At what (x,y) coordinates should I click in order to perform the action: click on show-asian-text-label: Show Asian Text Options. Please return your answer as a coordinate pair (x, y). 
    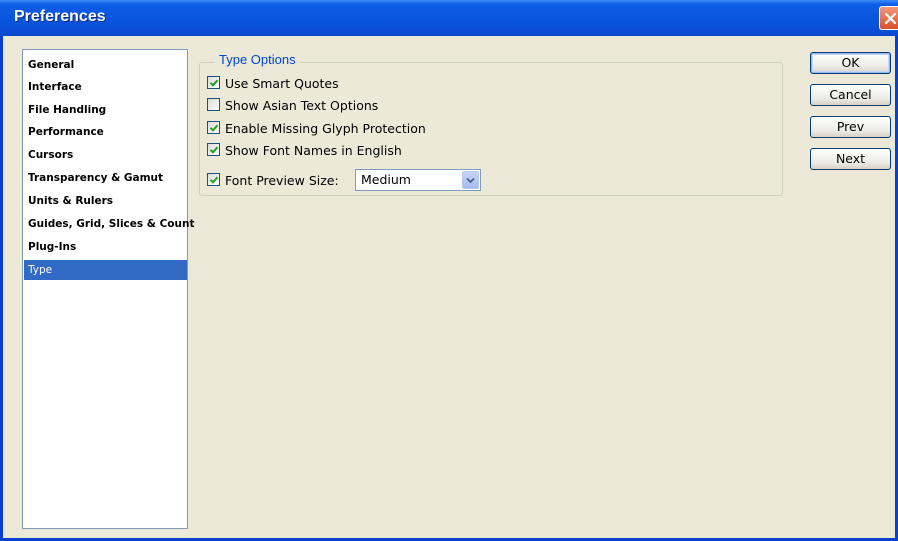
    Looking at the image, I should click on (302, 105).